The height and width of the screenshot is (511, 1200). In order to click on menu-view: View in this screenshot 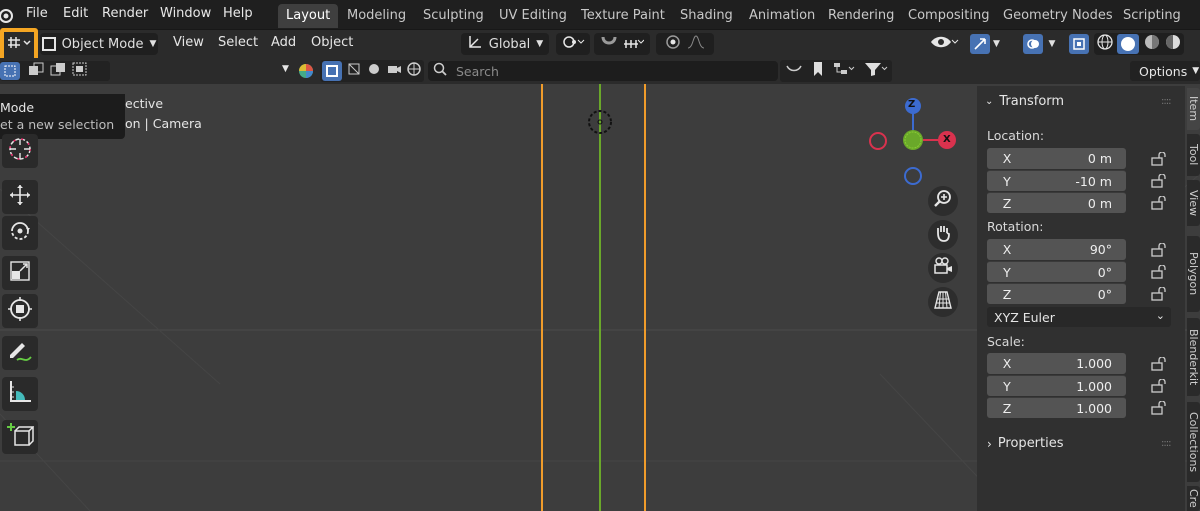, I will do `click(188, 42)`.